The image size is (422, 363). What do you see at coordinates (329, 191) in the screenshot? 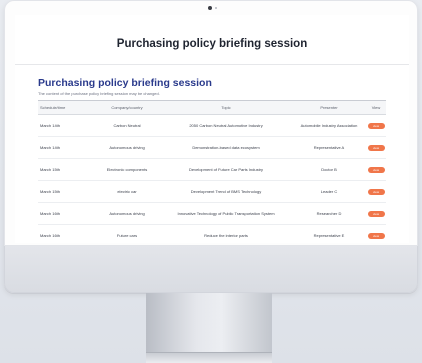
I see `cell-presenter: Leader C` at bounding box center [329, 191].